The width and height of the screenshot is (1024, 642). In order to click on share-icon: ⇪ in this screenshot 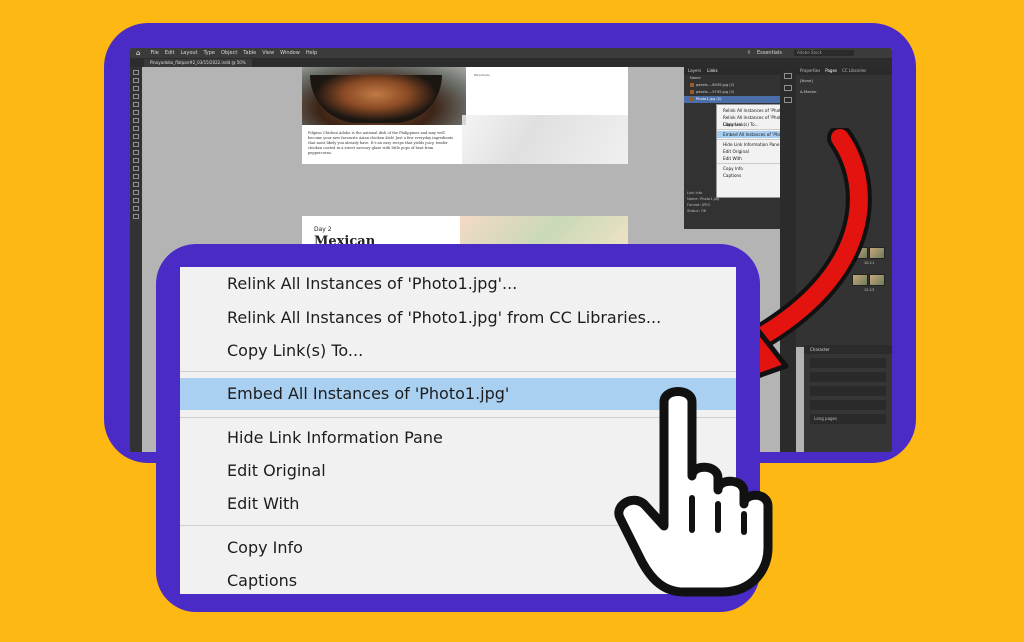, I will do `click(749, 53)`.